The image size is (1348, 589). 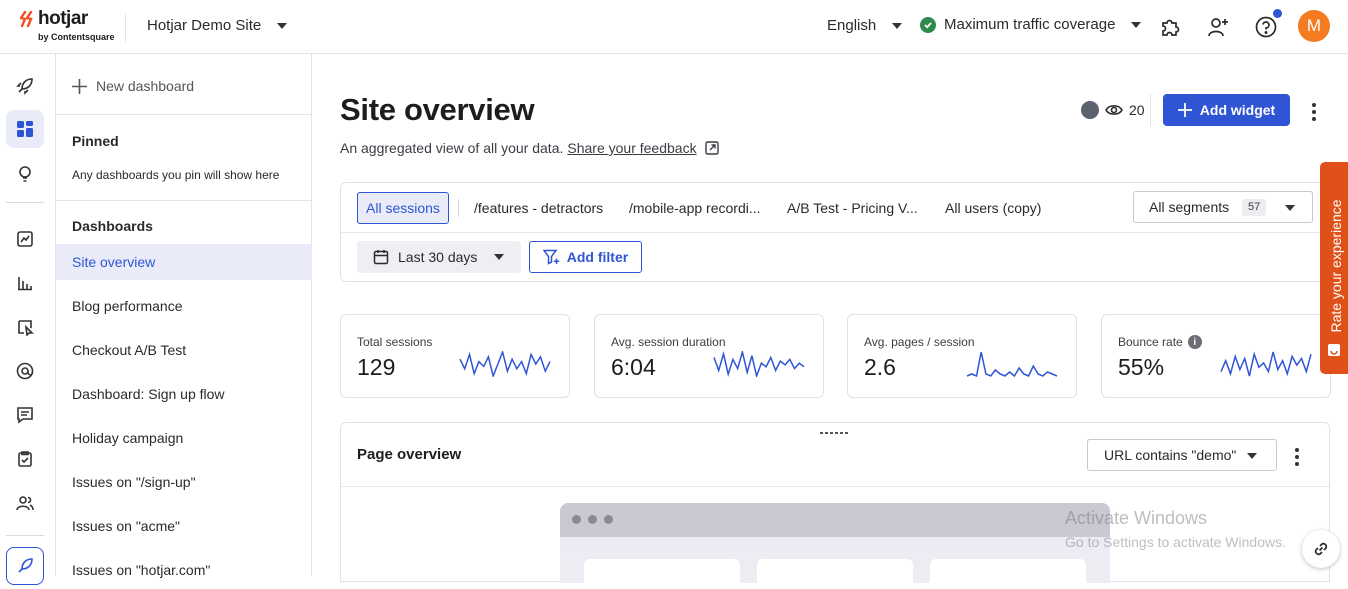 I want to click on kpi-avg-pages-per-session: Avg. pages / session 2.6, so click(x=962, y=356).